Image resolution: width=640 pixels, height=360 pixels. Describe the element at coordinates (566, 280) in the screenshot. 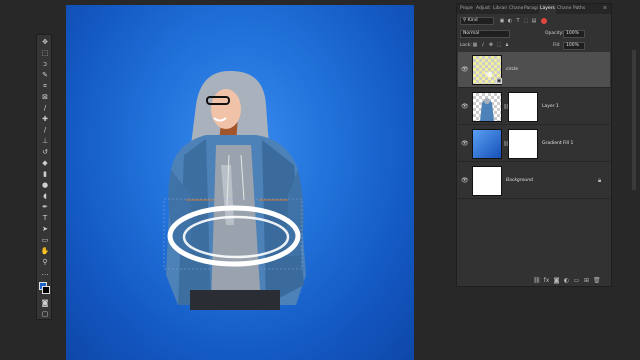

I see `adjustment-layer-icon: ◐` at that location.